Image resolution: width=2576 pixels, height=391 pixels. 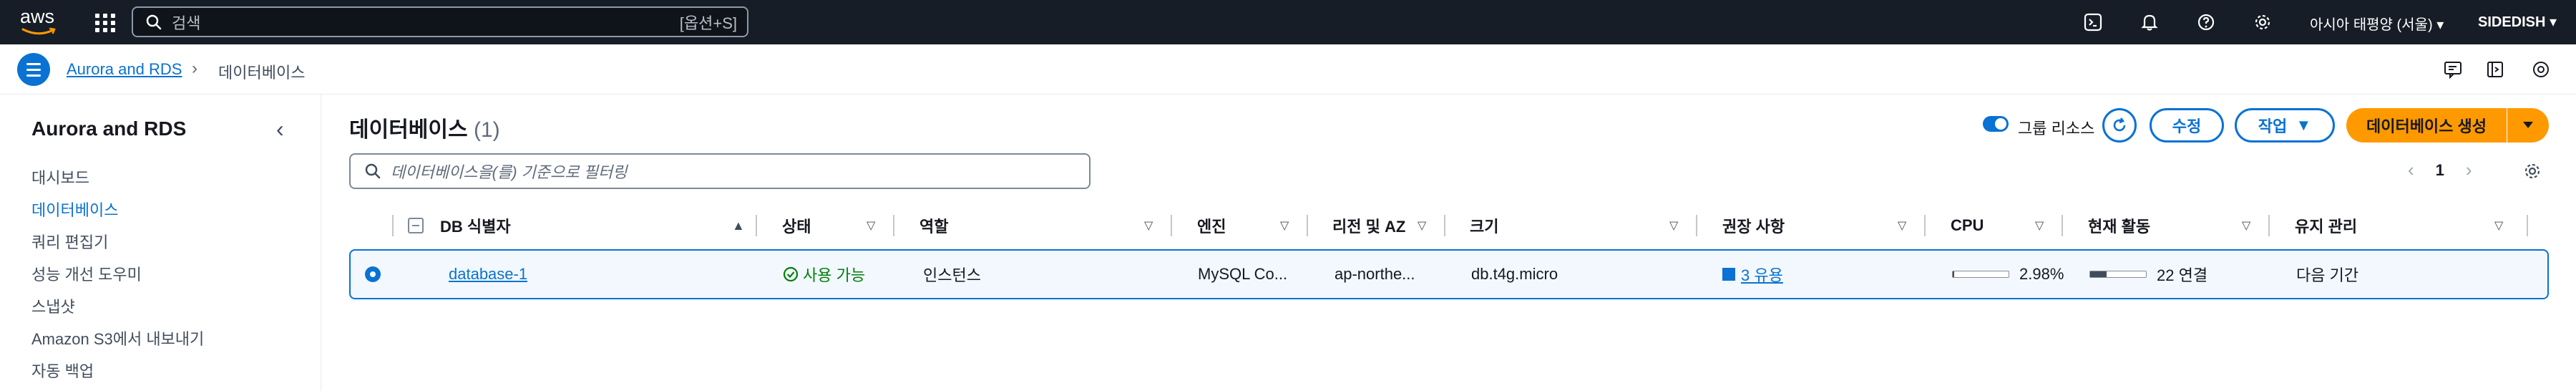 I want to click on chevron-right-icon: ›, so click(x=194, y=68).